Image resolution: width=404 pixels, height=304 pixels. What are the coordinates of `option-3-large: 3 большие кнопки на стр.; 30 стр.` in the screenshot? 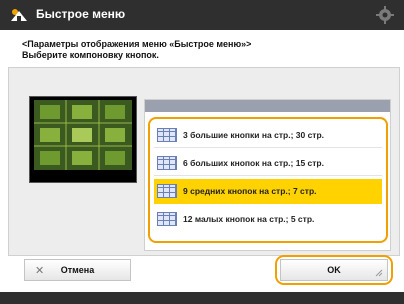 It's located at (268, 135).